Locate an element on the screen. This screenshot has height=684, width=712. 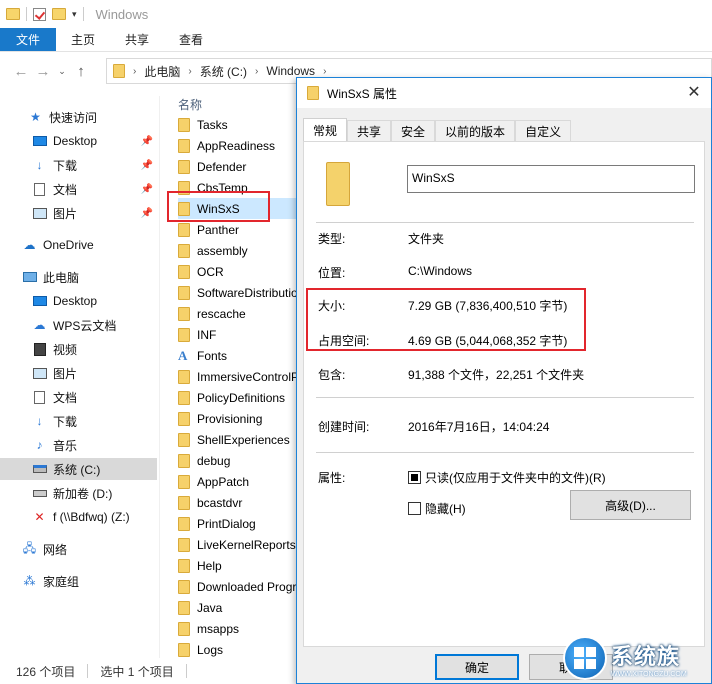
sidebar-item-videos: 视频 is located at coordinates (78, 349).